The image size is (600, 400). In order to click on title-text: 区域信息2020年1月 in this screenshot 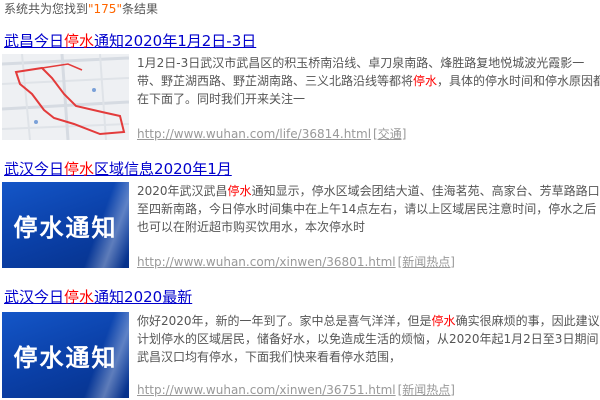, I will do `click(163, 169)`.